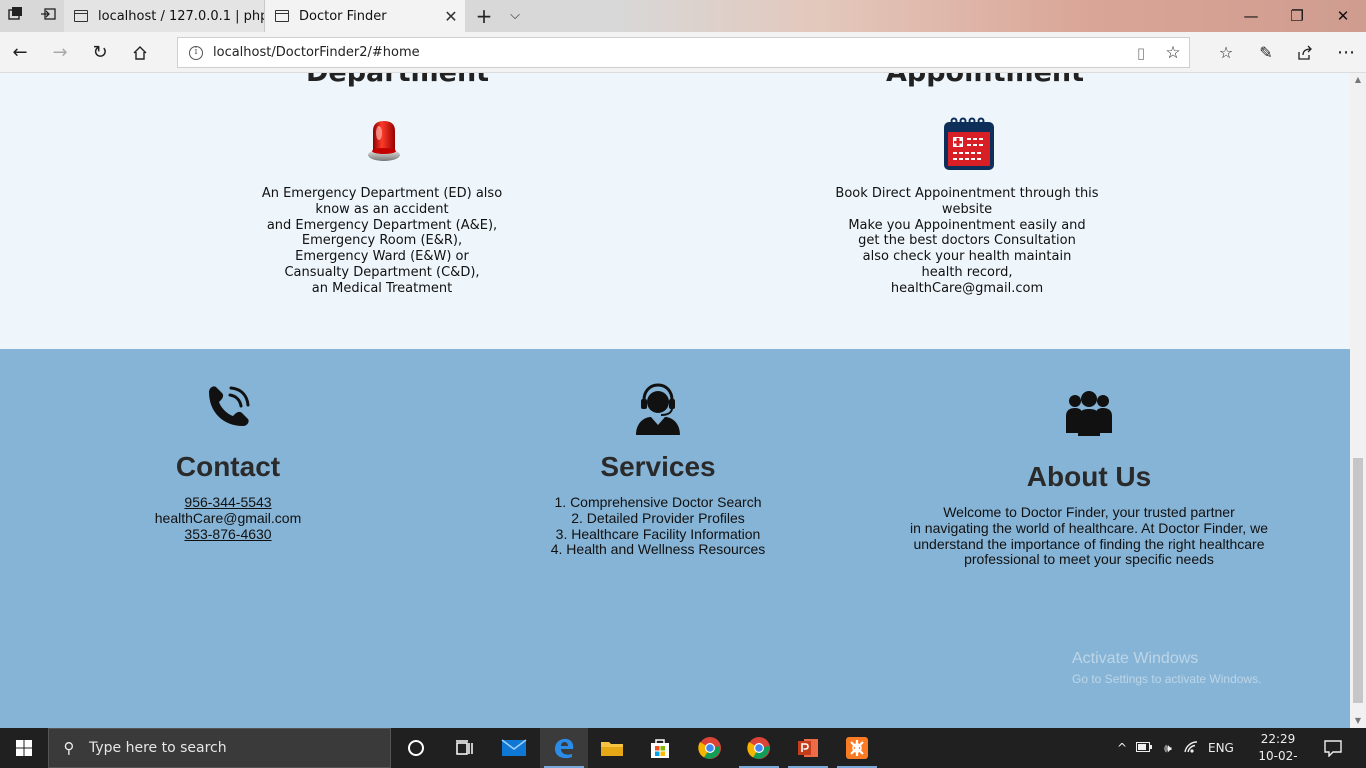 This screenshot has width=1366, height=768. Describe the element at coordinates (382, 257) in the screenshot. I see `text-line: Emergency Ward (E&W) or` at that location.